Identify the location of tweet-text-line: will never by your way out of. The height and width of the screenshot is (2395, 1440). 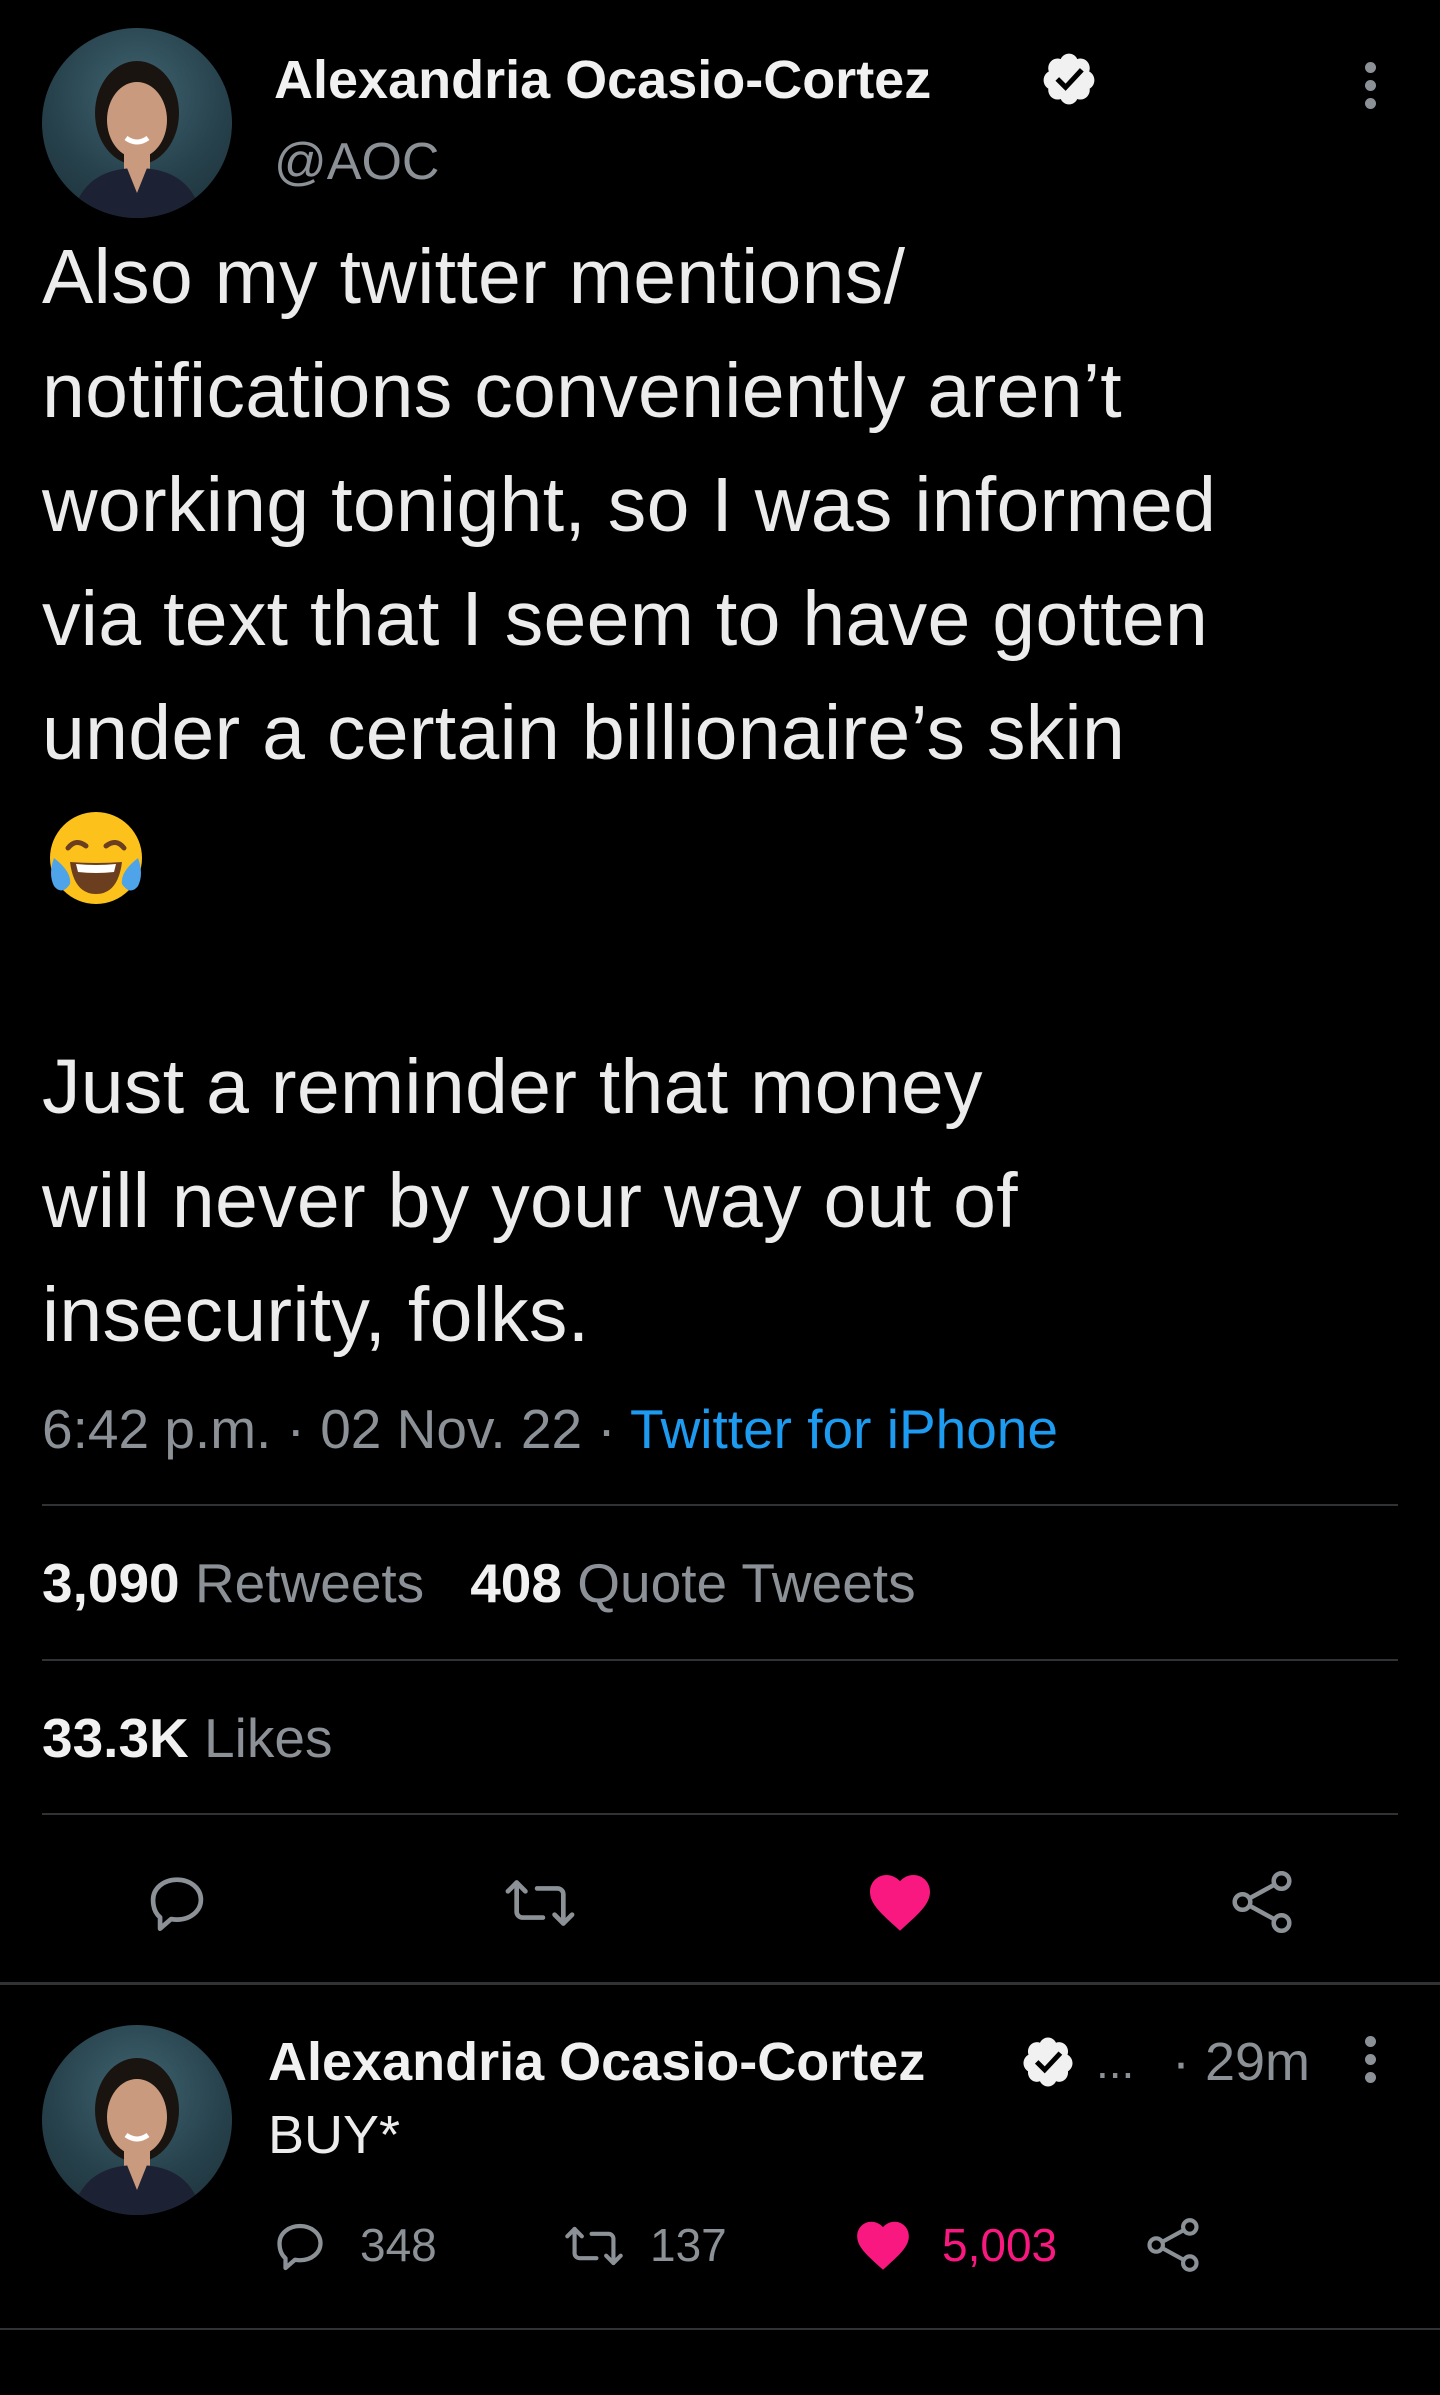
(530, 1201).